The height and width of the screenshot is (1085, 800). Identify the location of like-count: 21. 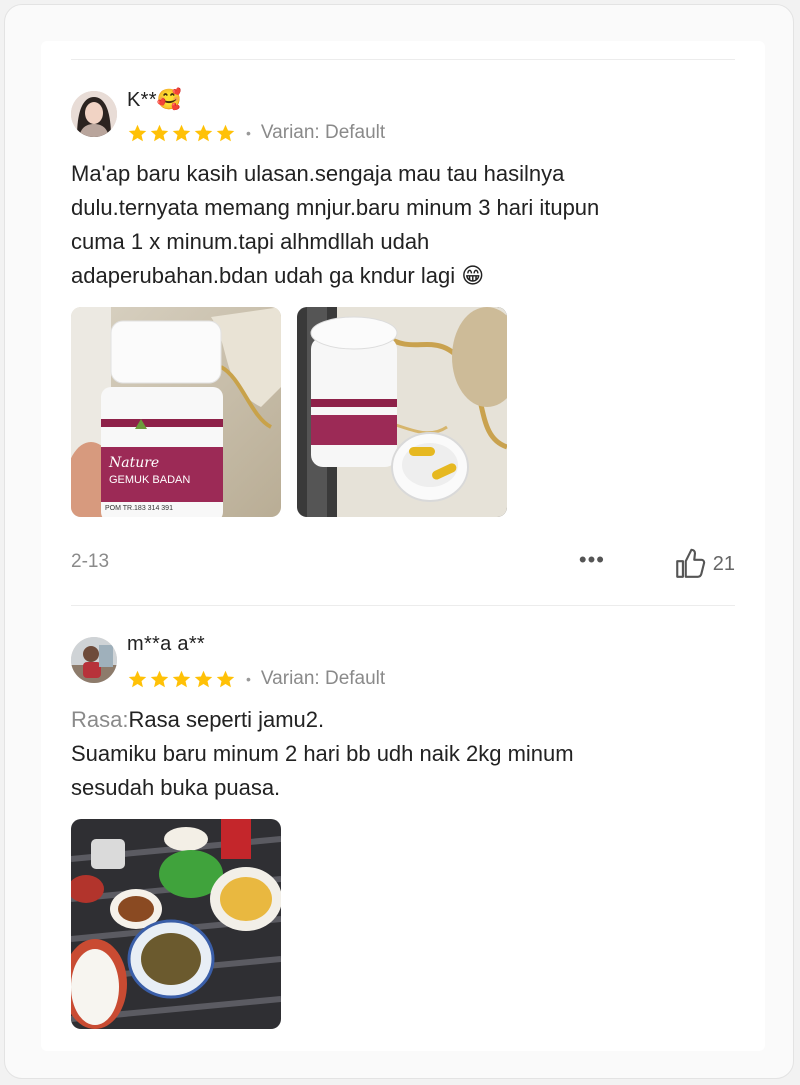
(723, 563).